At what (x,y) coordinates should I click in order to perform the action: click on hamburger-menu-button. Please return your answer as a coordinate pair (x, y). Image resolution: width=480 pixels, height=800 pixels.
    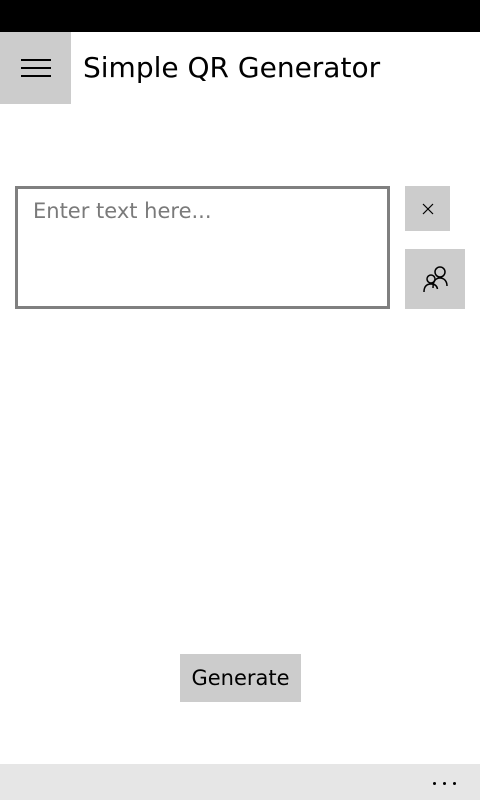
    Looking at the image, I should click on (35, 68).